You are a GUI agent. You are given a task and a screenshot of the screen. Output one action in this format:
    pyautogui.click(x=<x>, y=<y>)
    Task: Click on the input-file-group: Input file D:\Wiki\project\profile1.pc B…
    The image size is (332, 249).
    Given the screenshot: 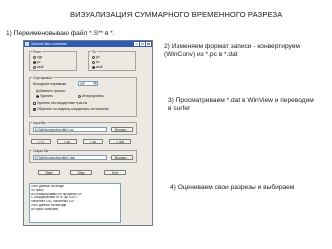 What is the action you would take?
    pyautogui.click(x=83, y=128)
    